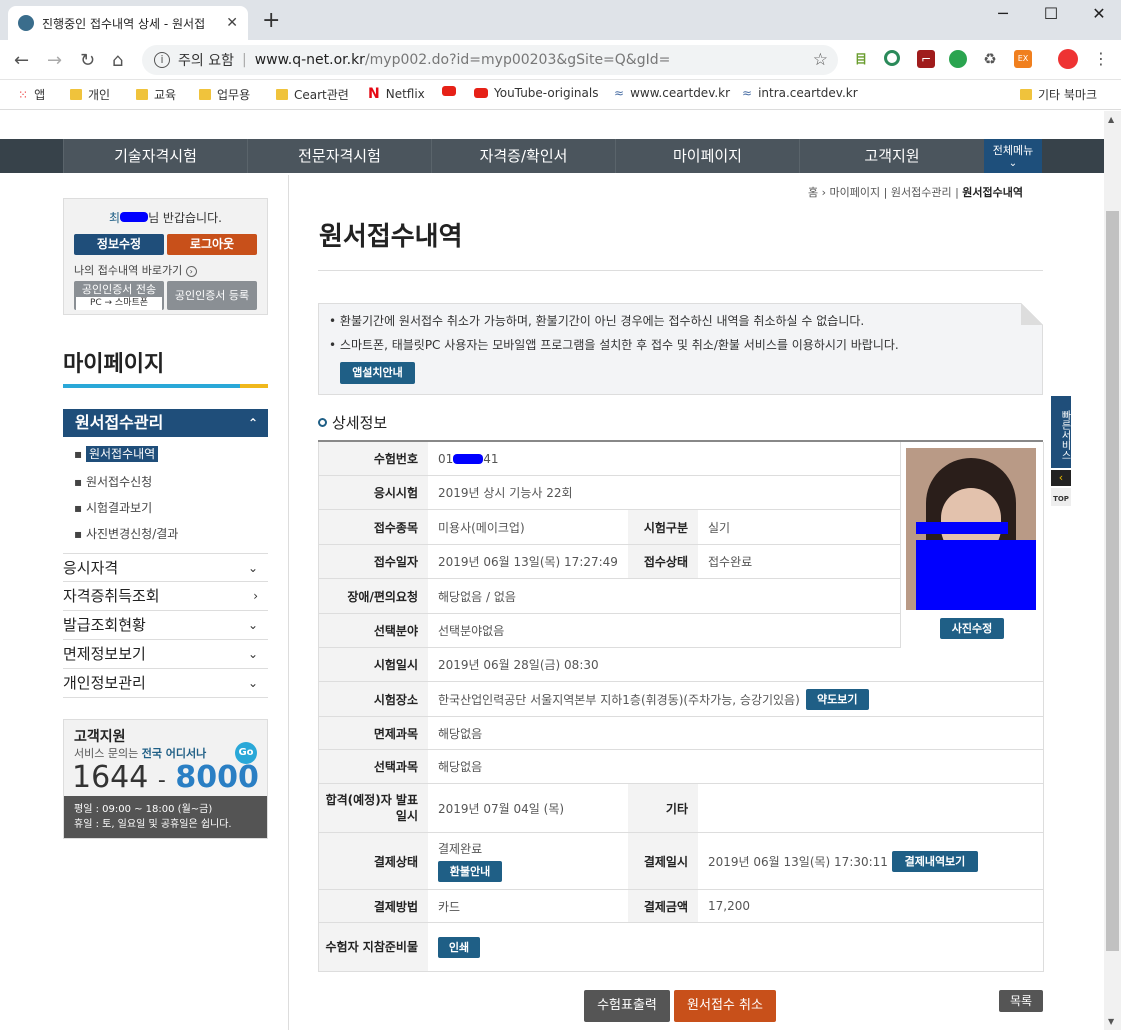 The width and height of the screenshot is (1121, 1030). Describe the element at coordinates (377, 373) in the screenshot. I see `app-install-button: 앱설치안내` at that location.